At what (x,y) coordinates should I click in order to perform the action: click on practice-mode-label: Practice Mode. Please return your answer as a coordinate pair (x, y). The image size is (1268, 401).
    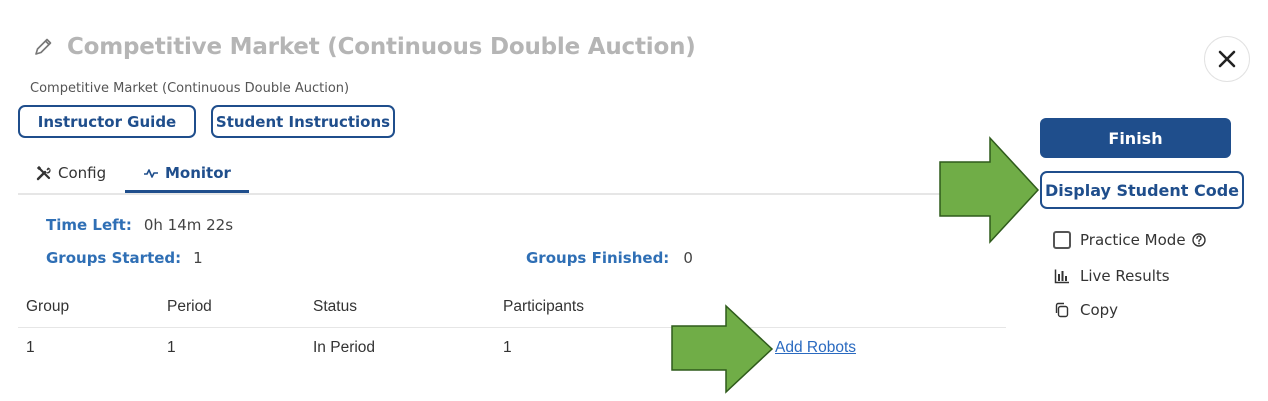
    Looking at the image, I should click on (1133, 240).